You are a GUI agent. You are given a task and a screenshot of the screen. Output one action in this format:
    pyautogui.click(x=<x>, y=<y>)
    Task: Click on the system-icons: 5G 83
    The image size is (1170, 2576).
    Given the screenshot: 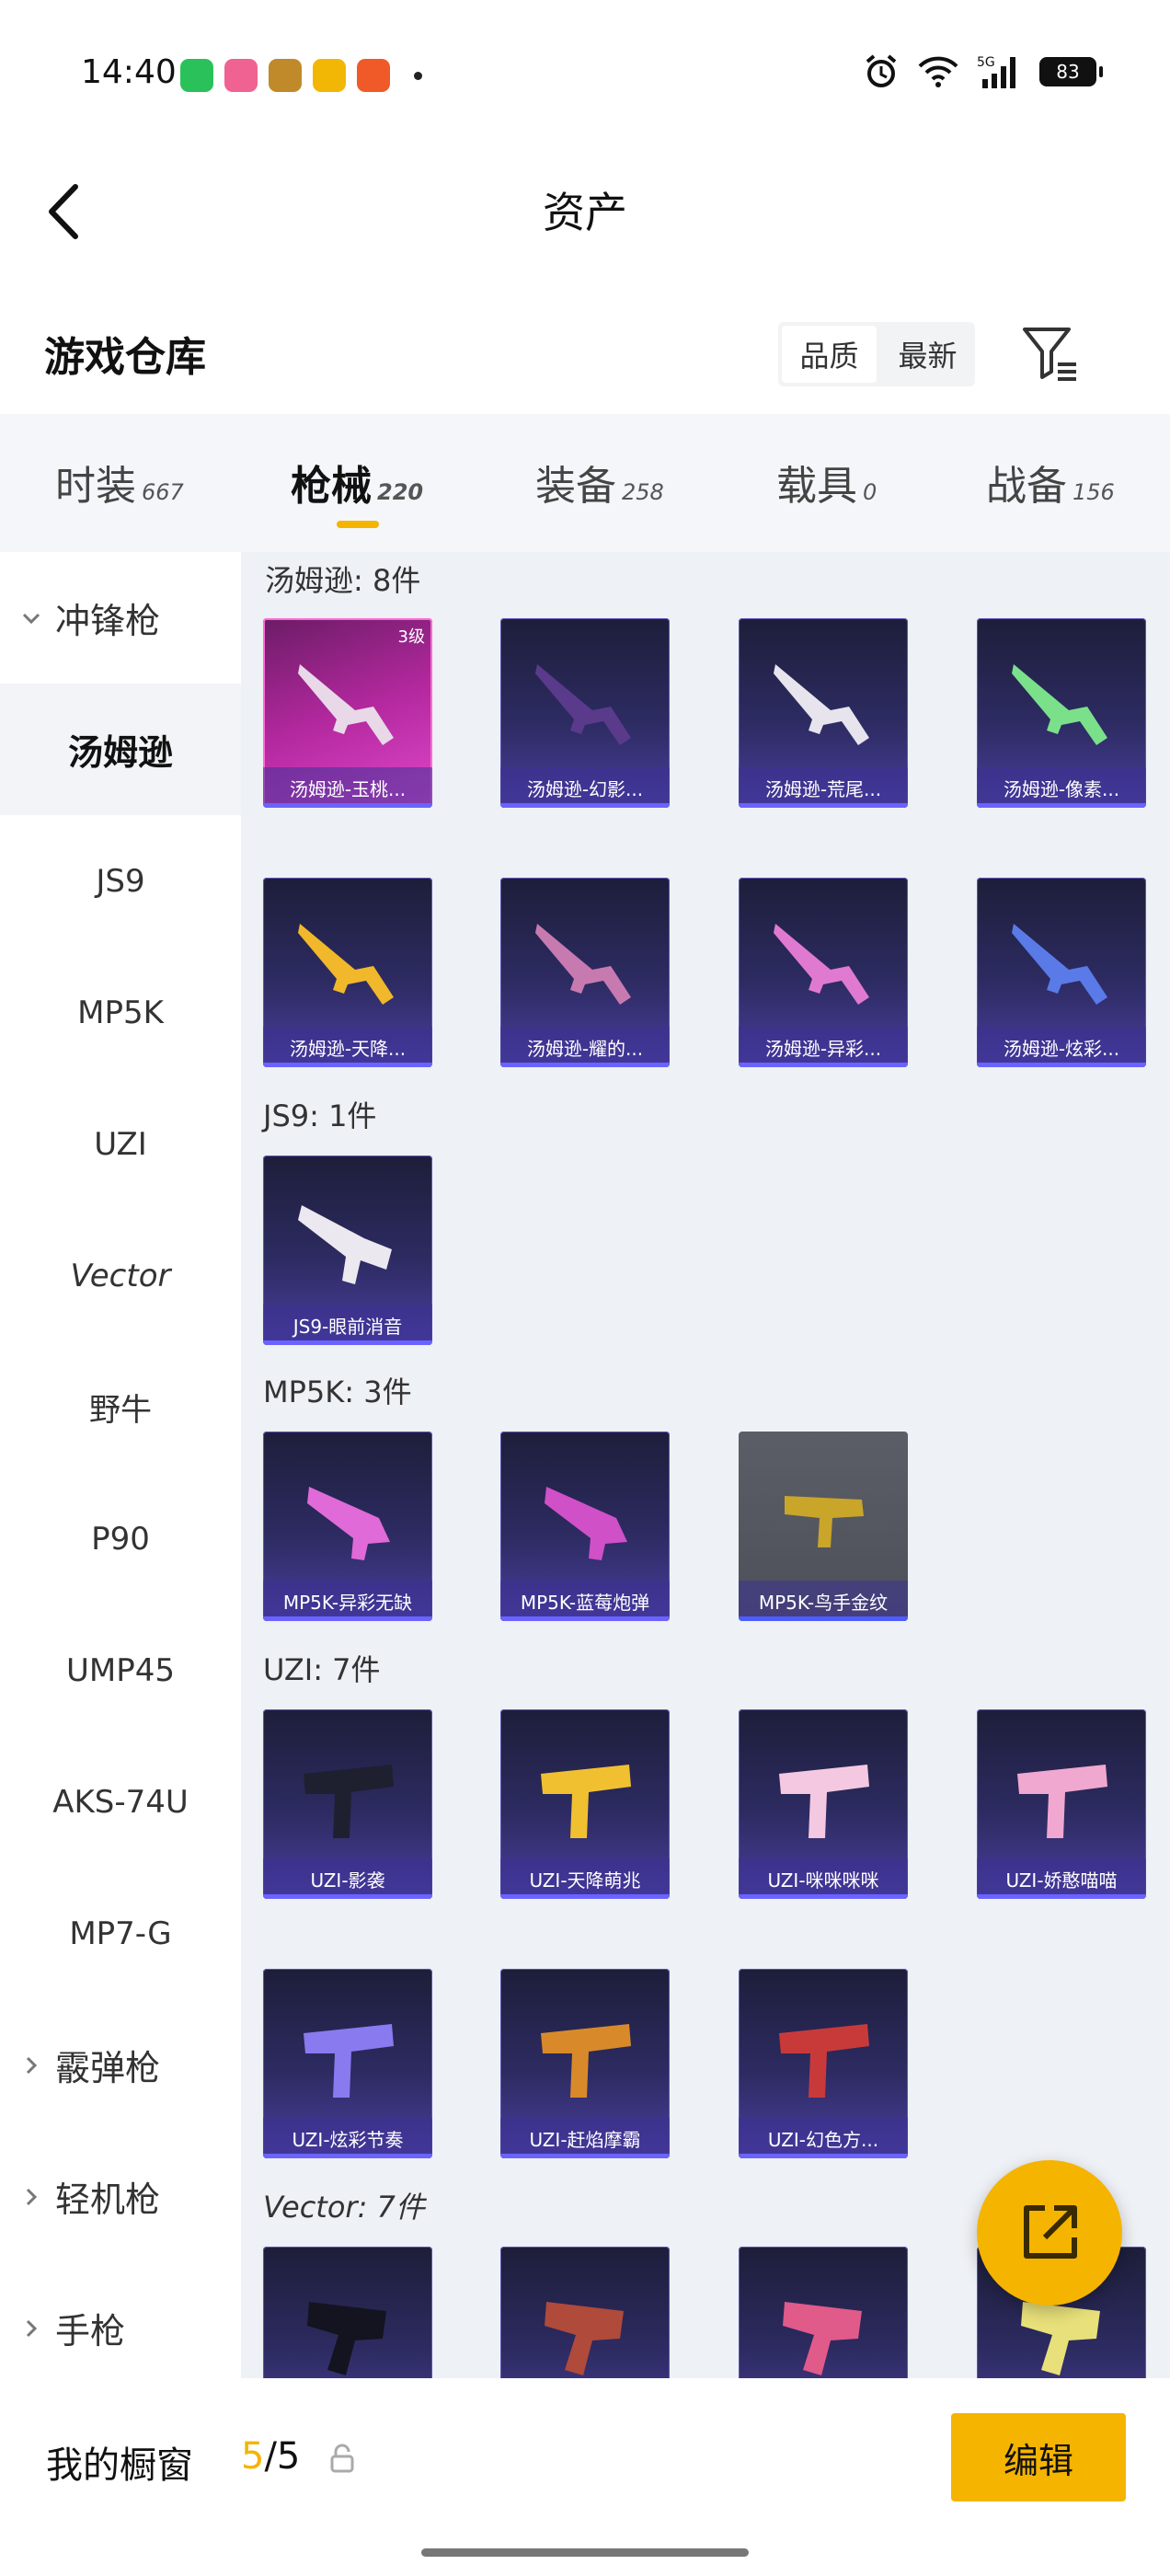 What is the action you would take?
    pyautogui.click(x=983, y=71)
    